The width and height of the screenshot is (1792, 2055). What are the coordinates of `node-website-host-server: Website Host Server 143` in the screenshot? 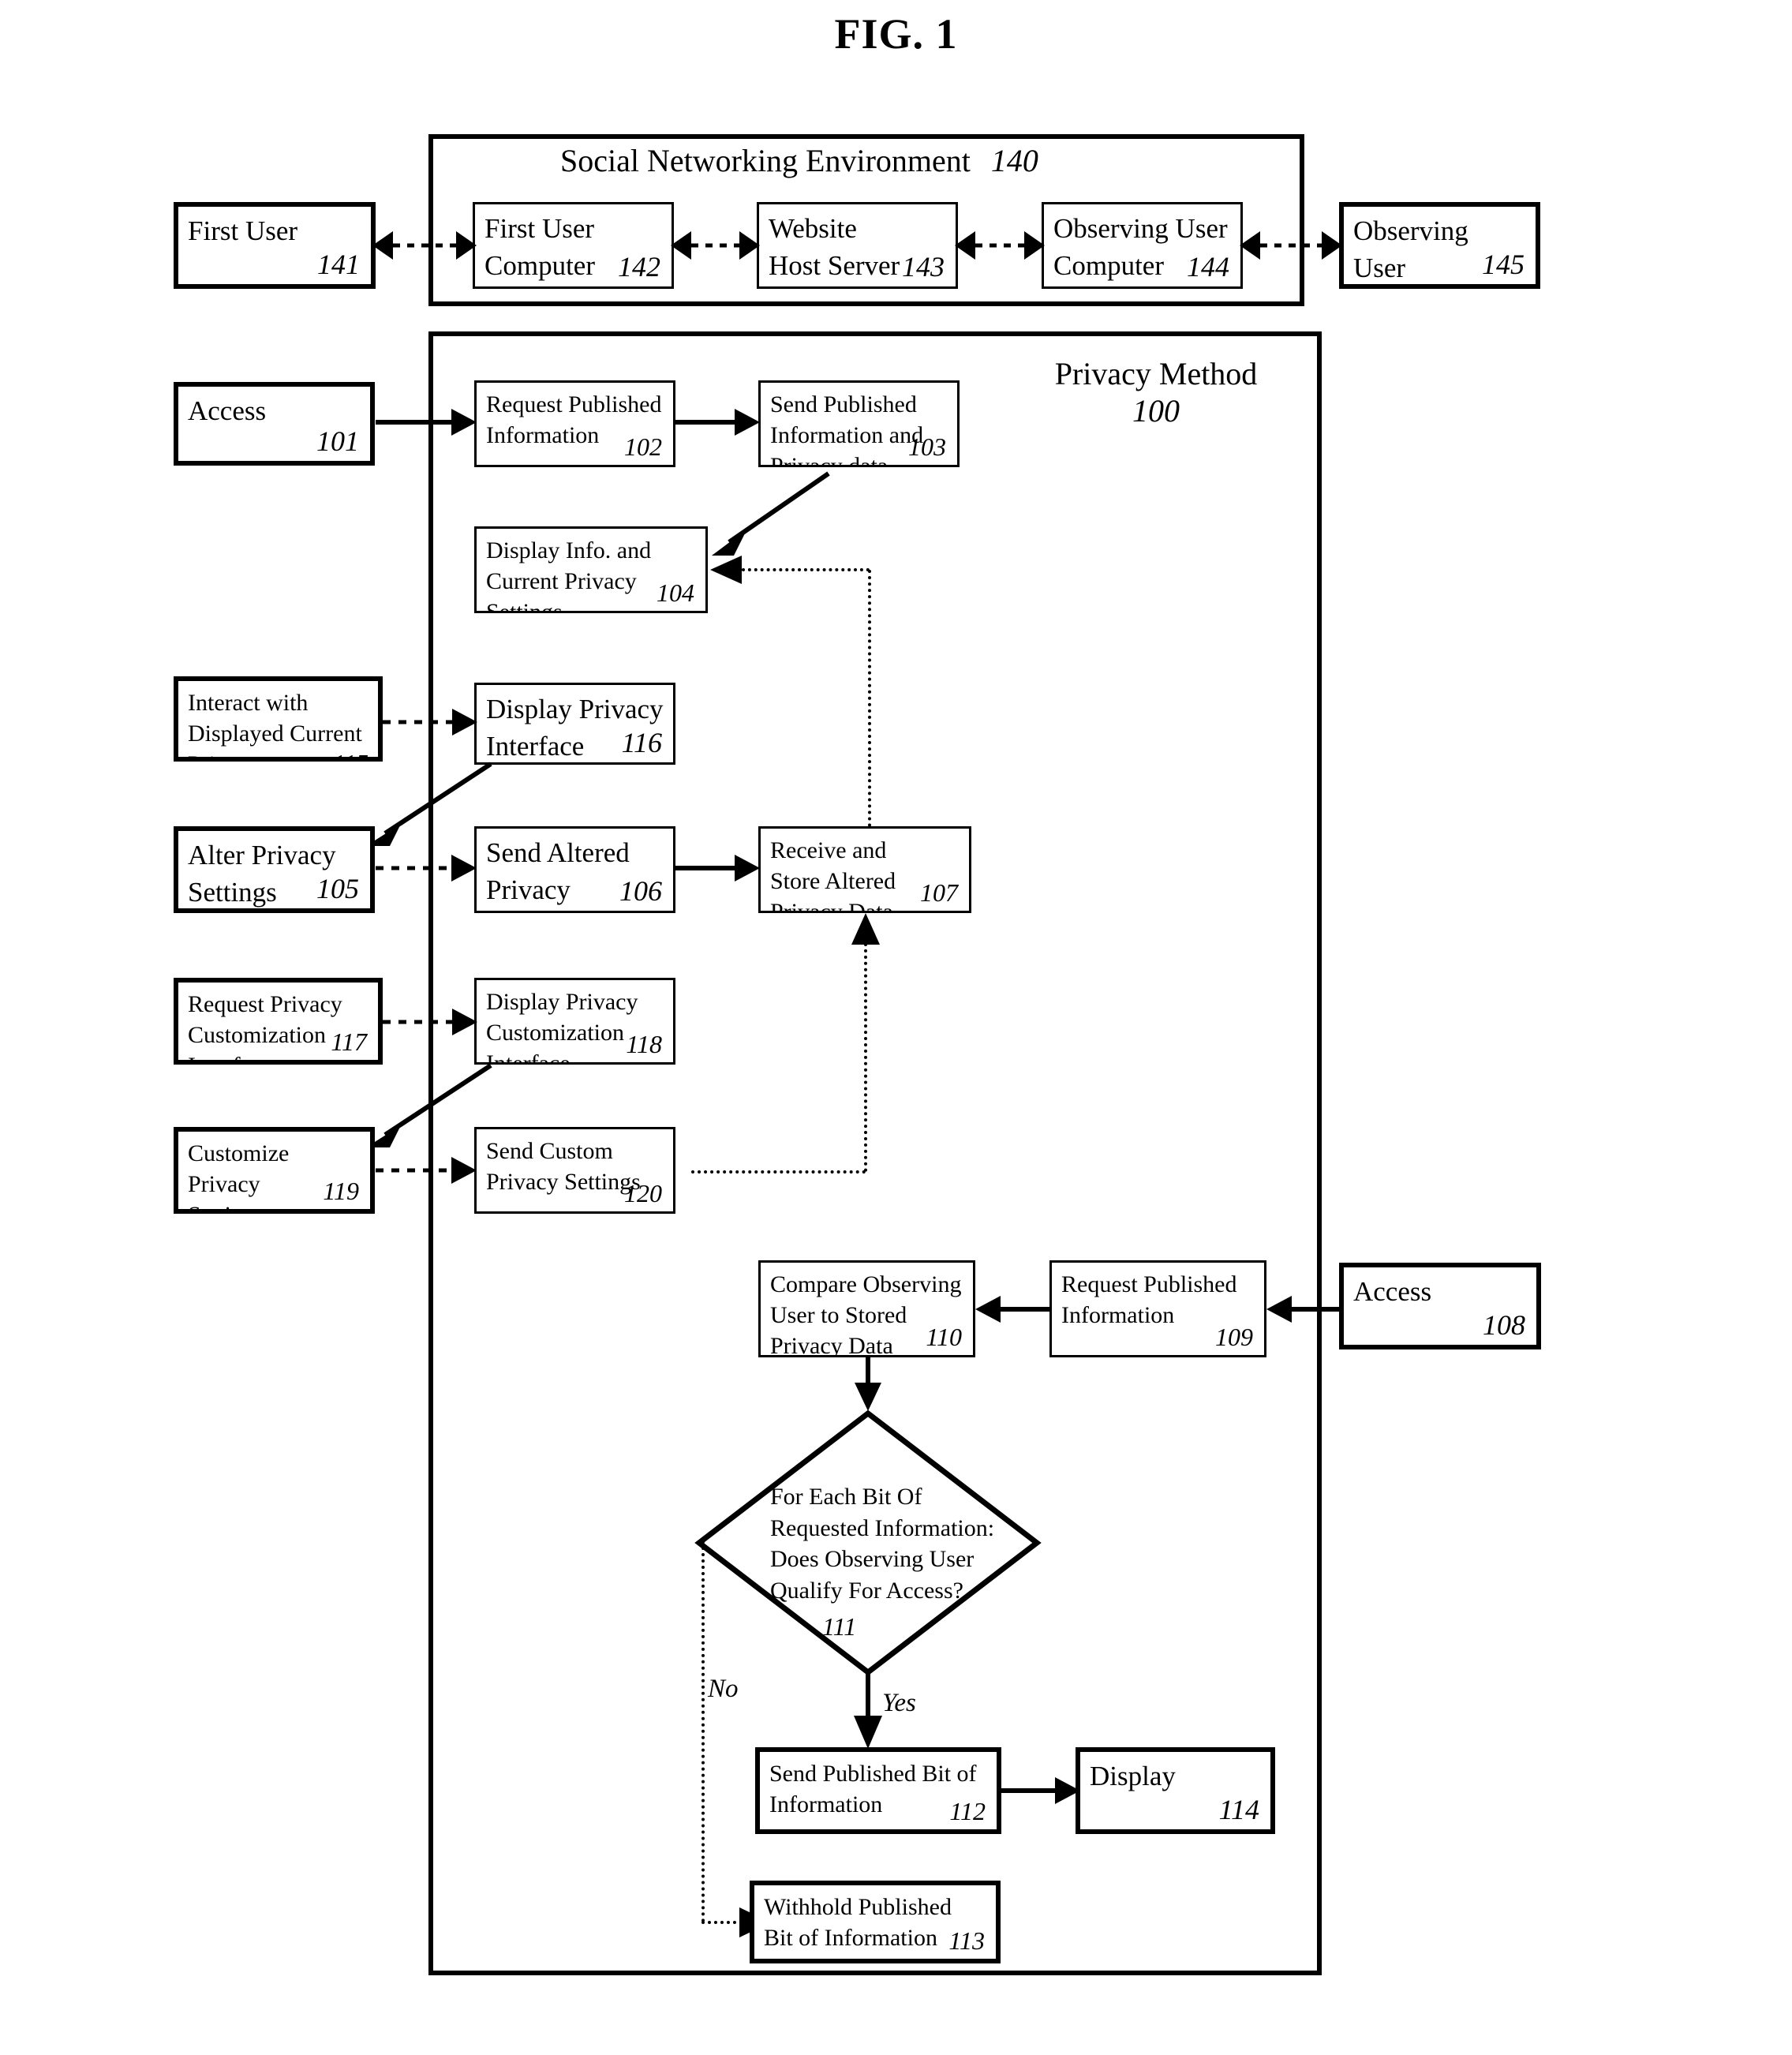 It's located at (857, 245).